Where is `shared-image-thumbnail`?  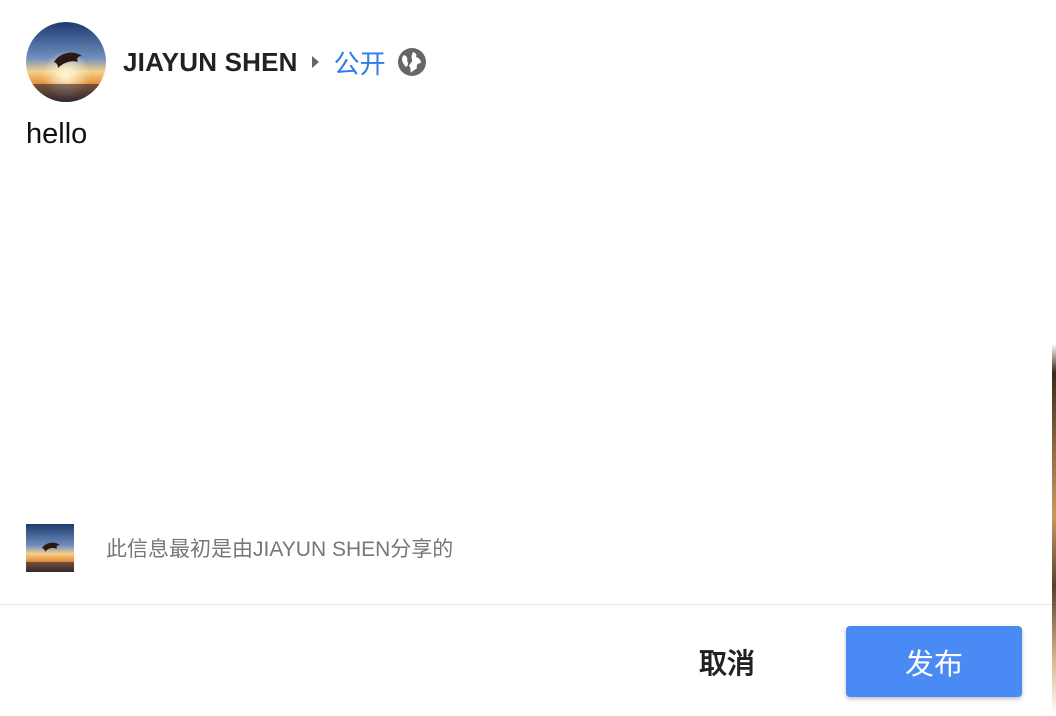 shared-image-thumbnail is located at coordinates (50, 548).